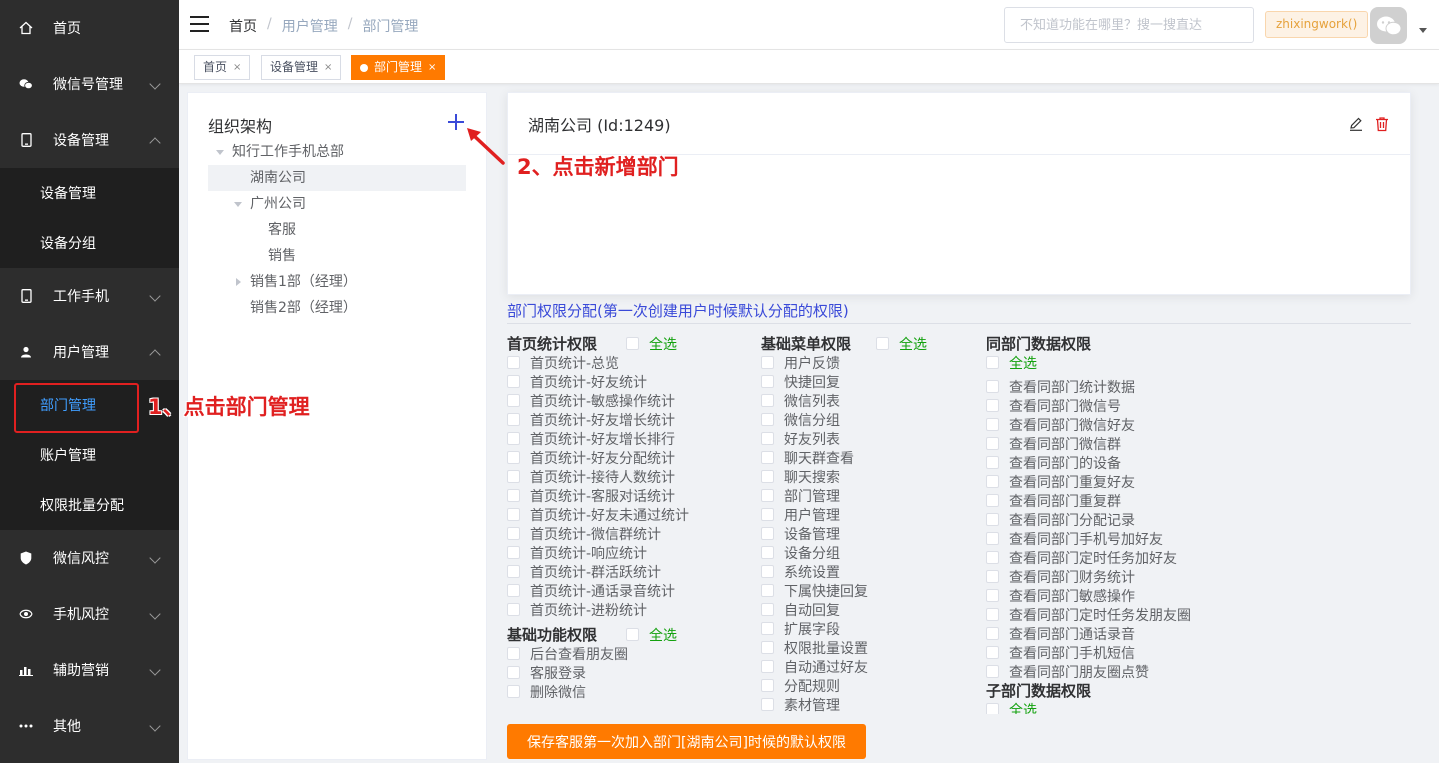 This screenshot has height=763, width=1439. What do you see at coordinates (844, 647) in the screenshot?
I see `perm-item-basic-menu: 权限批量设置` at bounding box center [844, 647].